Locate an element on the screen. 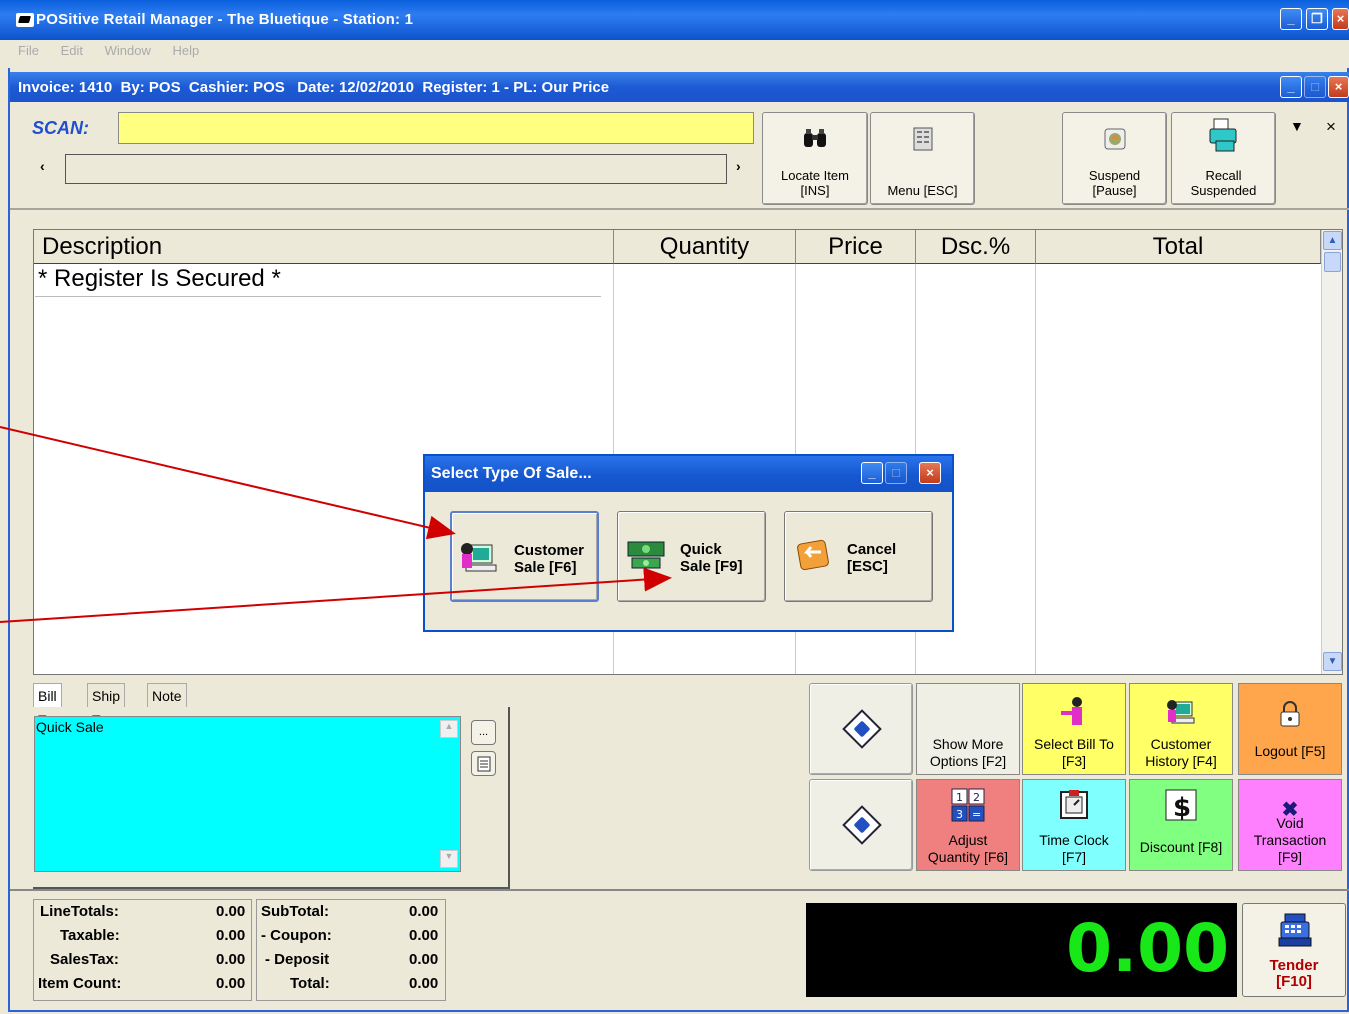  cash-register-icon is located at coordinates (1295, 931).